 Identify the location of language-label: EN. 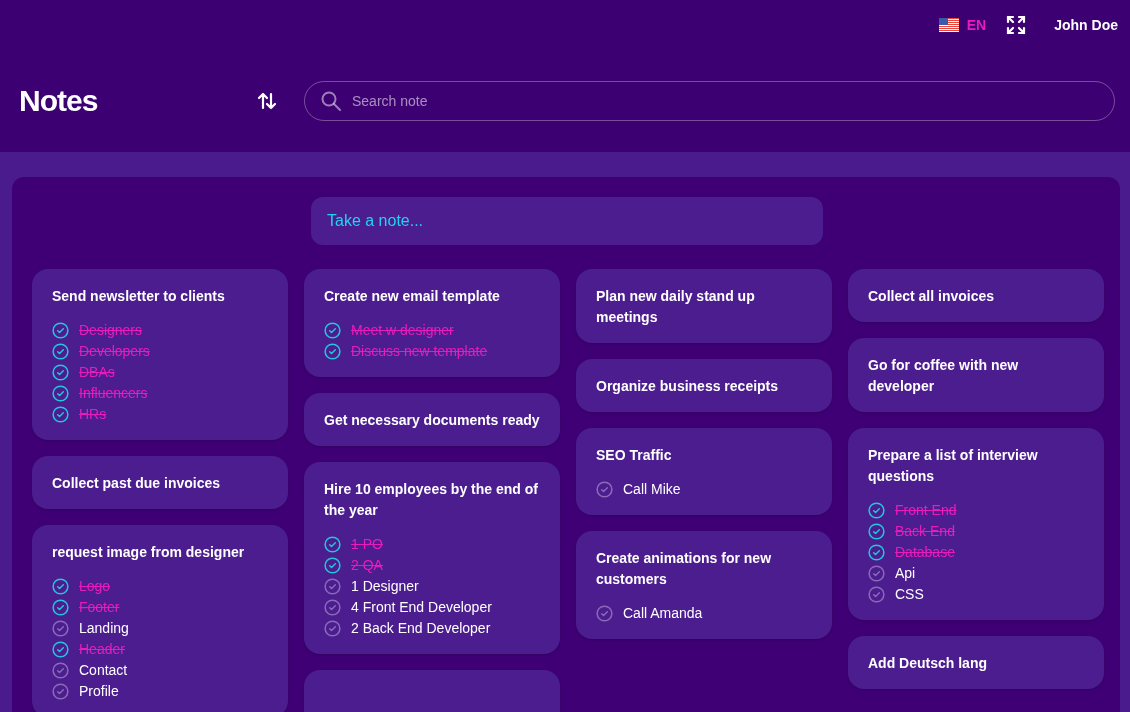
(976, 25).